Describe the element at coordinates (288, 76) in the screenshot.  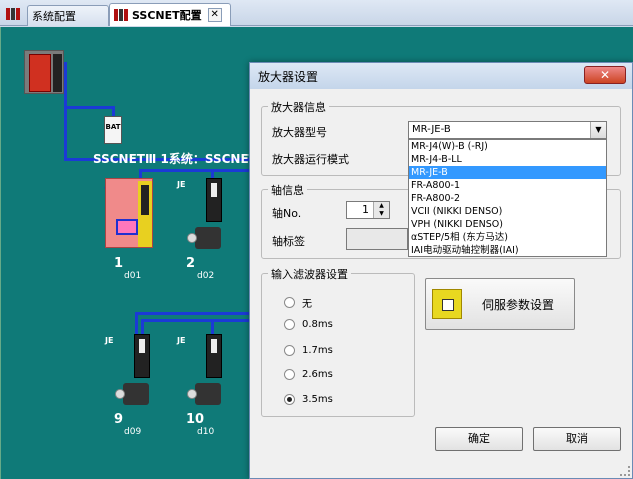
I see `dialog-title: 放大器设置` at that location.